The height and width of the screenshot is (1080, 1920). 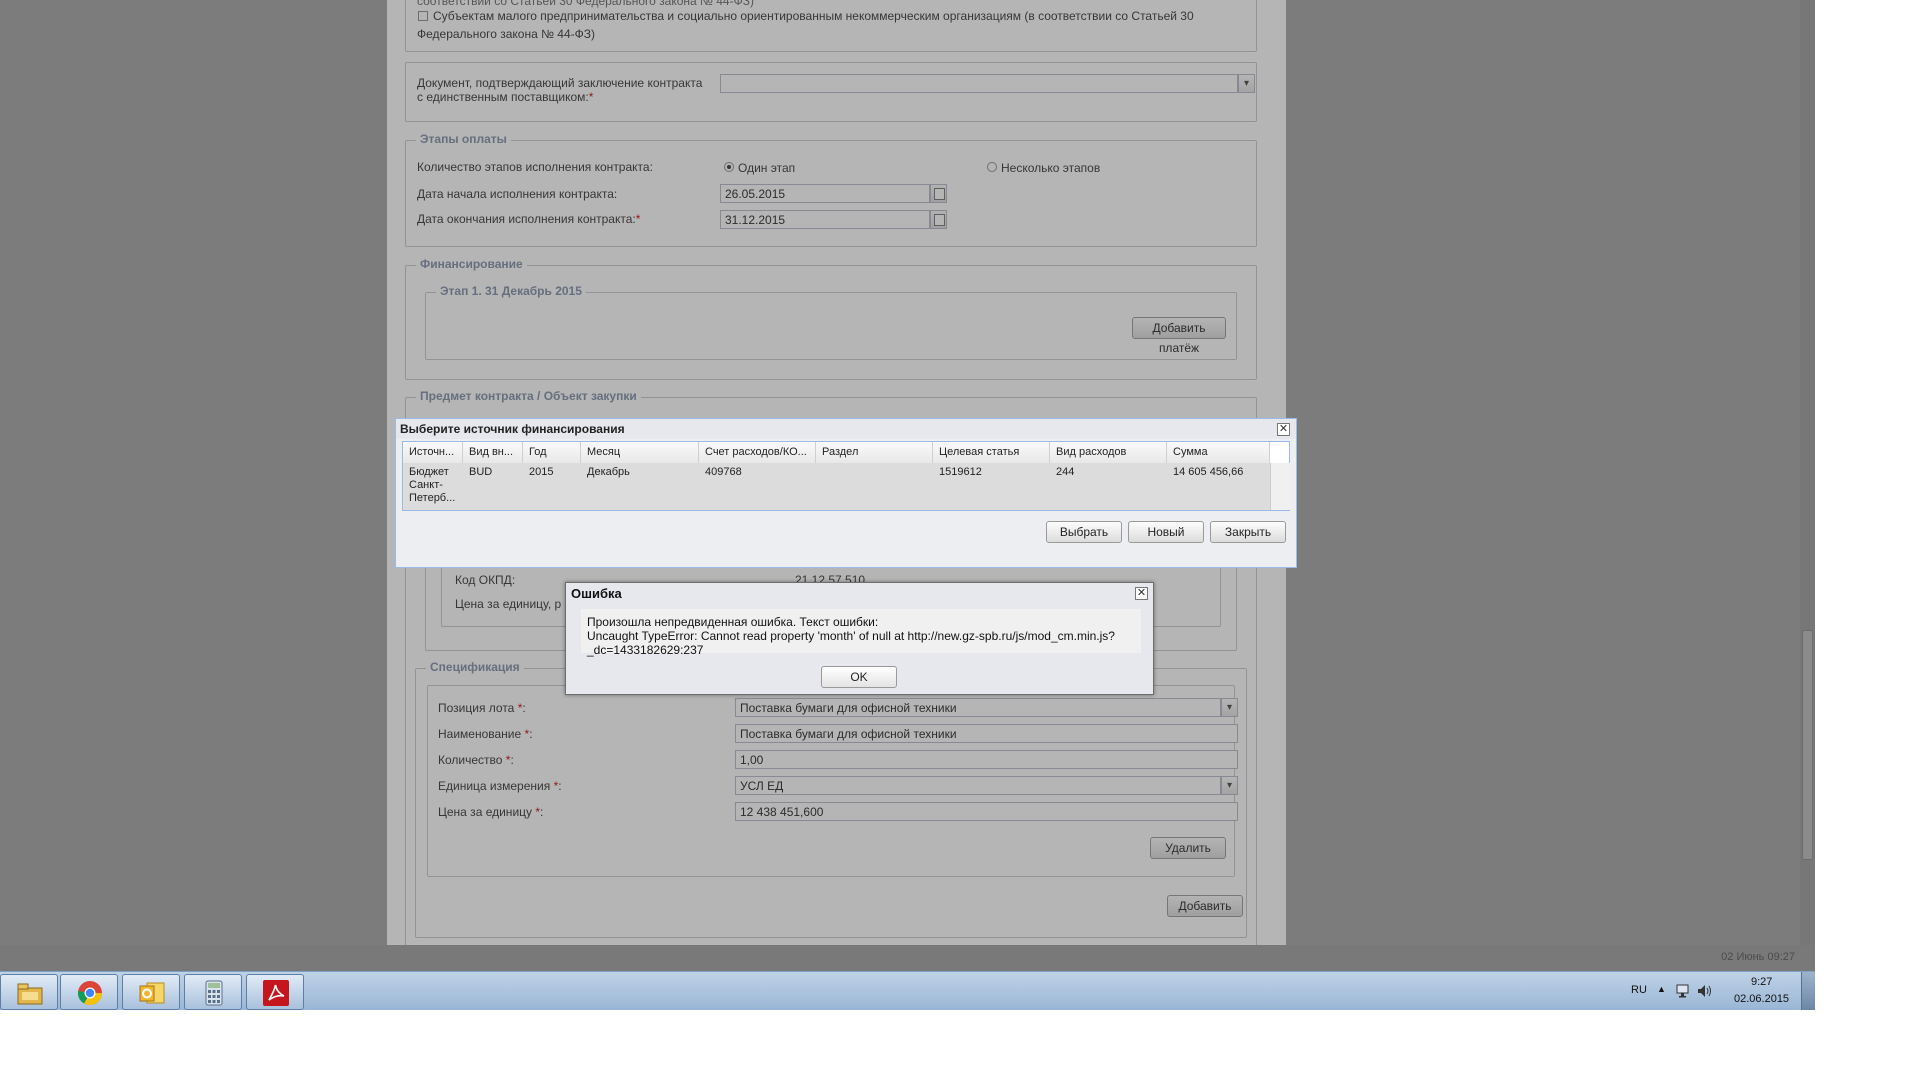 What do you see at coordinates (608, 472) in the screenshot?
I see `cell-month: Декабрь` at bounding box center [608, 472].